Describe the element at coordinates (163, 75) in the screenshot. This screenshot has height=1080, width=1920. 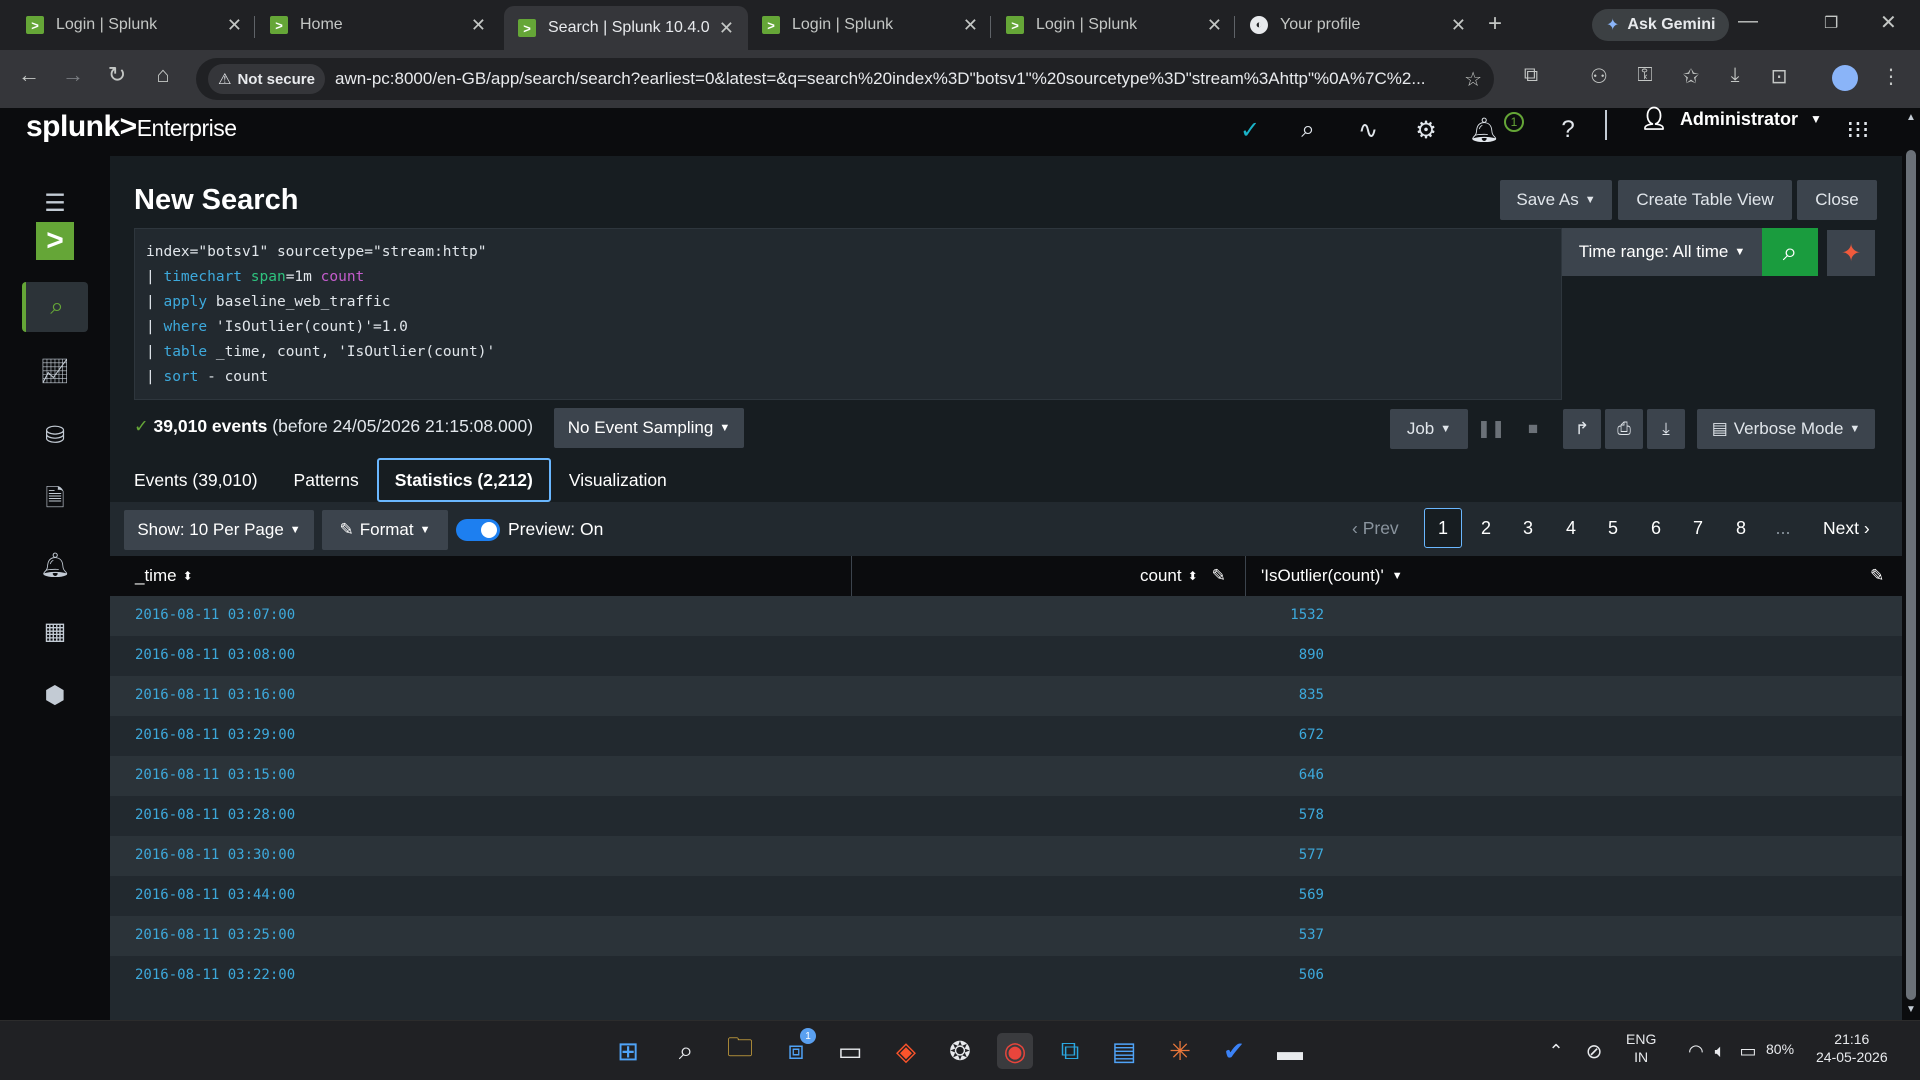
I see `home-icon: ⌂` at that location.